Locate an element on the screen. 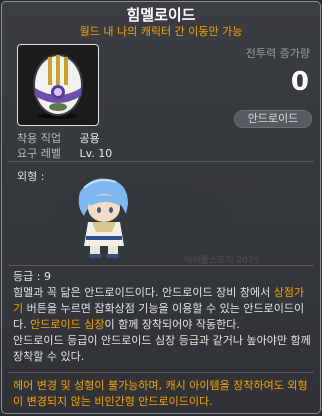 The height and width of the screenshot is (416, 322). requirement-job: 착용 직업 공용 is located at coordinates (58, 138).